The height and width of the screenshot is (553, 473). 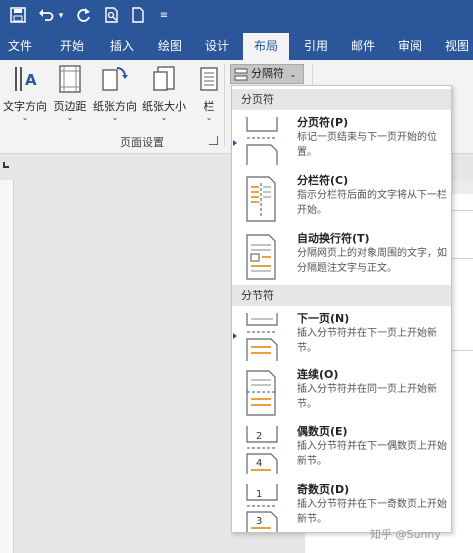 I want to click on menu-item-description: 标记一页结束与下一页开始的位置。, so click(x=367, y=145).